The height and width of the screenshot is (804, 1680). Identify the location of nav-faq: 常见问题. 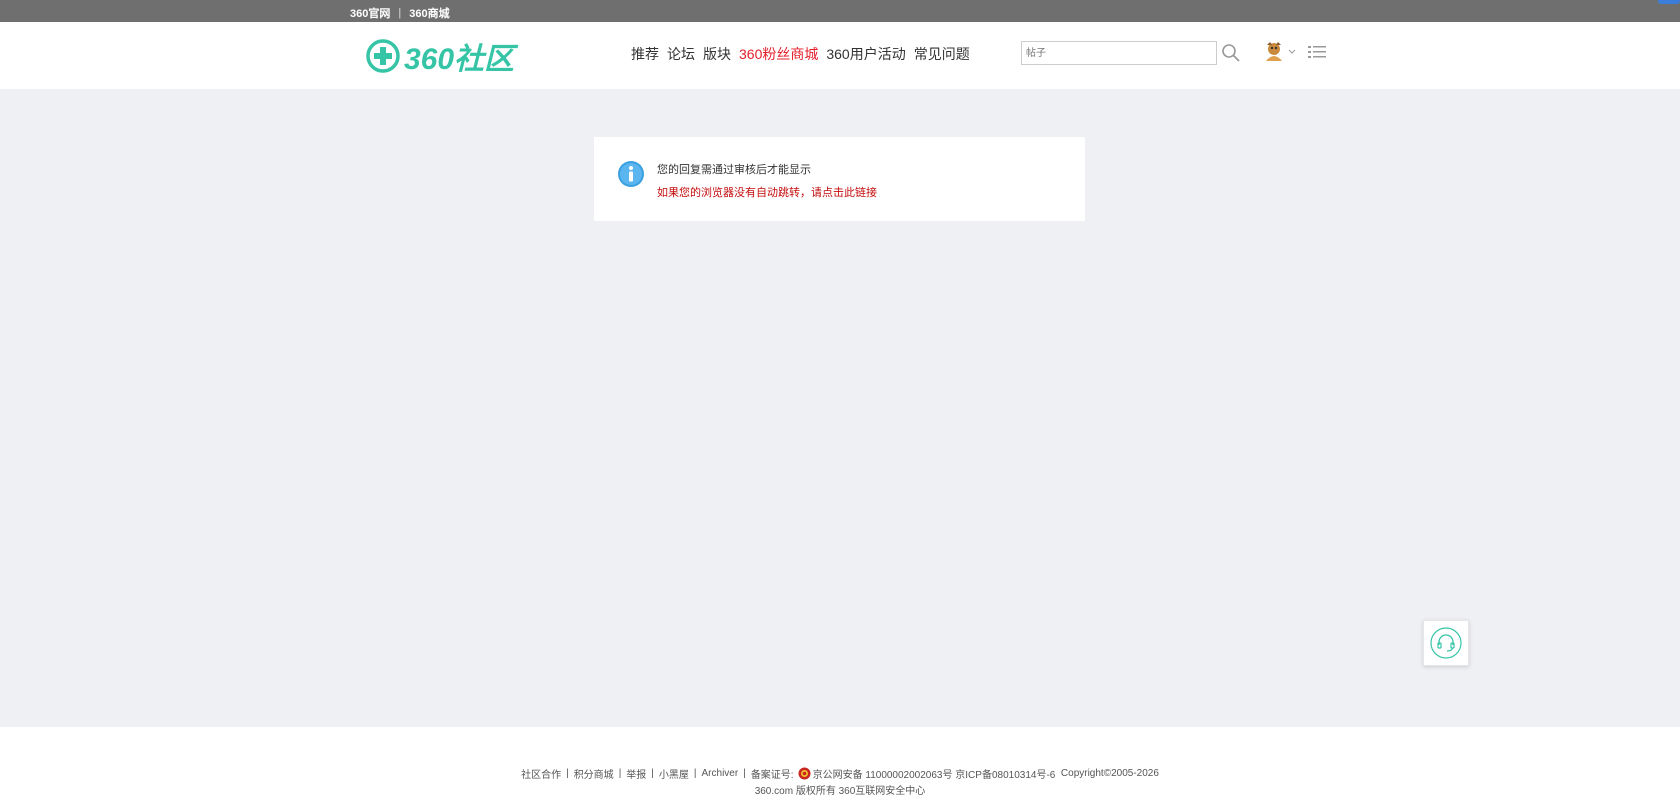
(942, 54).